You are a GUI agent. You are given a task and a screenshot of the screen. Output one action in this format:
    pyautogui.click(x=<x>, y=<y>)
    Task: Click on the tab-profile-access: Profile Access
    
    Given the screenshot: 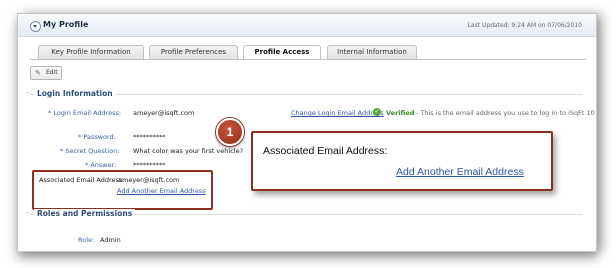 What is the action you would take?
    pyautogui.click(x=282, y=52)
    